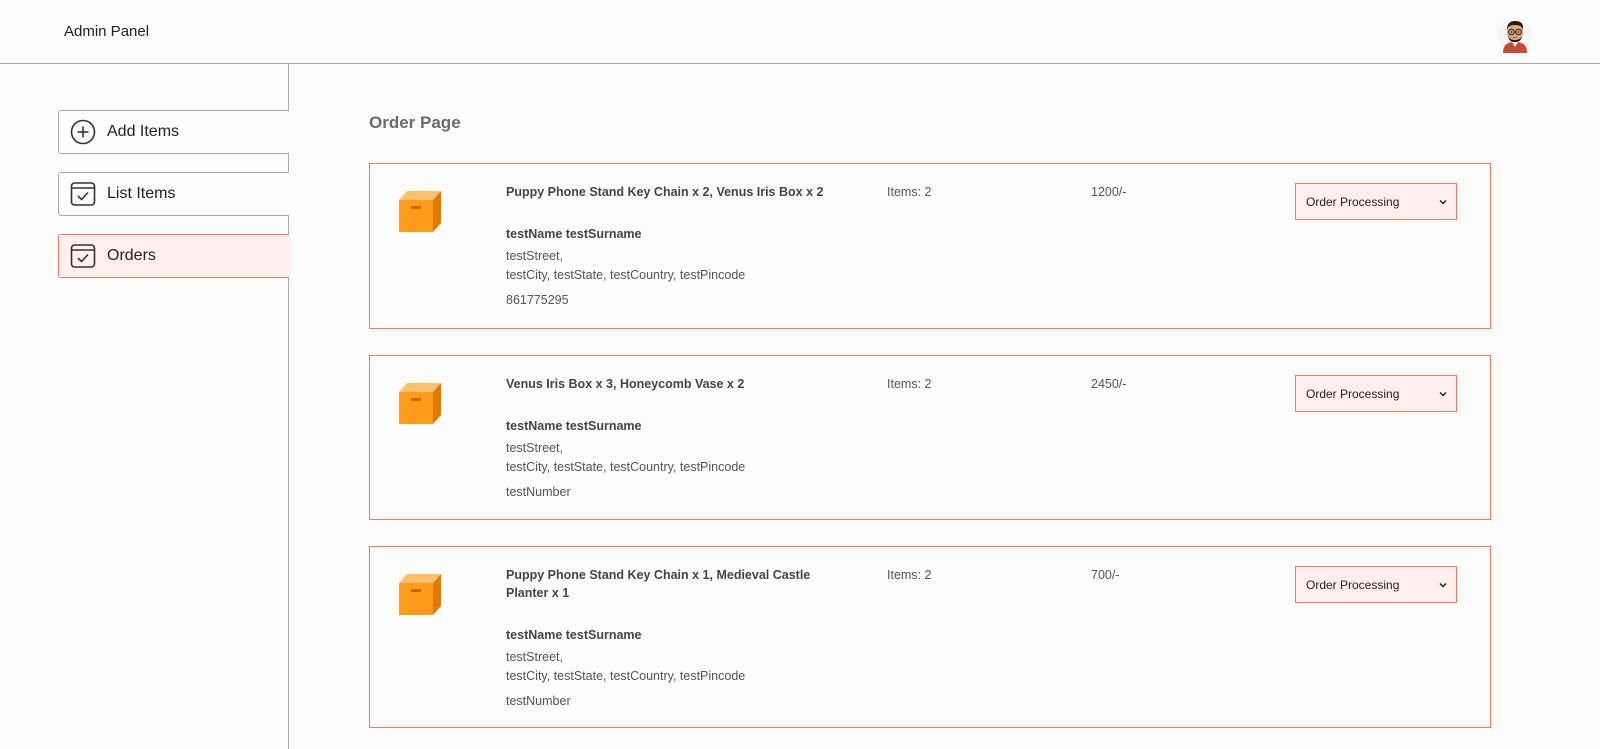 Image resolution: width=1600 pixels, height=749 pixels. What do you see at coordinates (1105, 575) in the screenshot?
I see `order-amount: 700/-` at bounding box center [1105, 575].